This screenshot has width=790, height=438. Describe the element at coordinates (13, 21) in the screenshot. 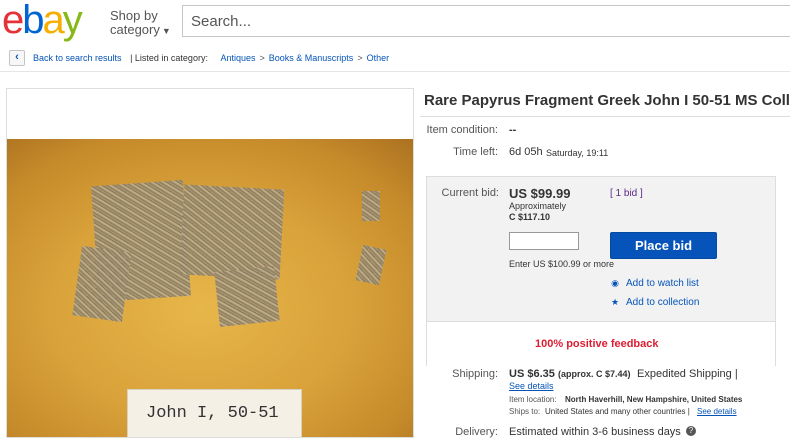

I see `logo-letter-e: e` at that location.